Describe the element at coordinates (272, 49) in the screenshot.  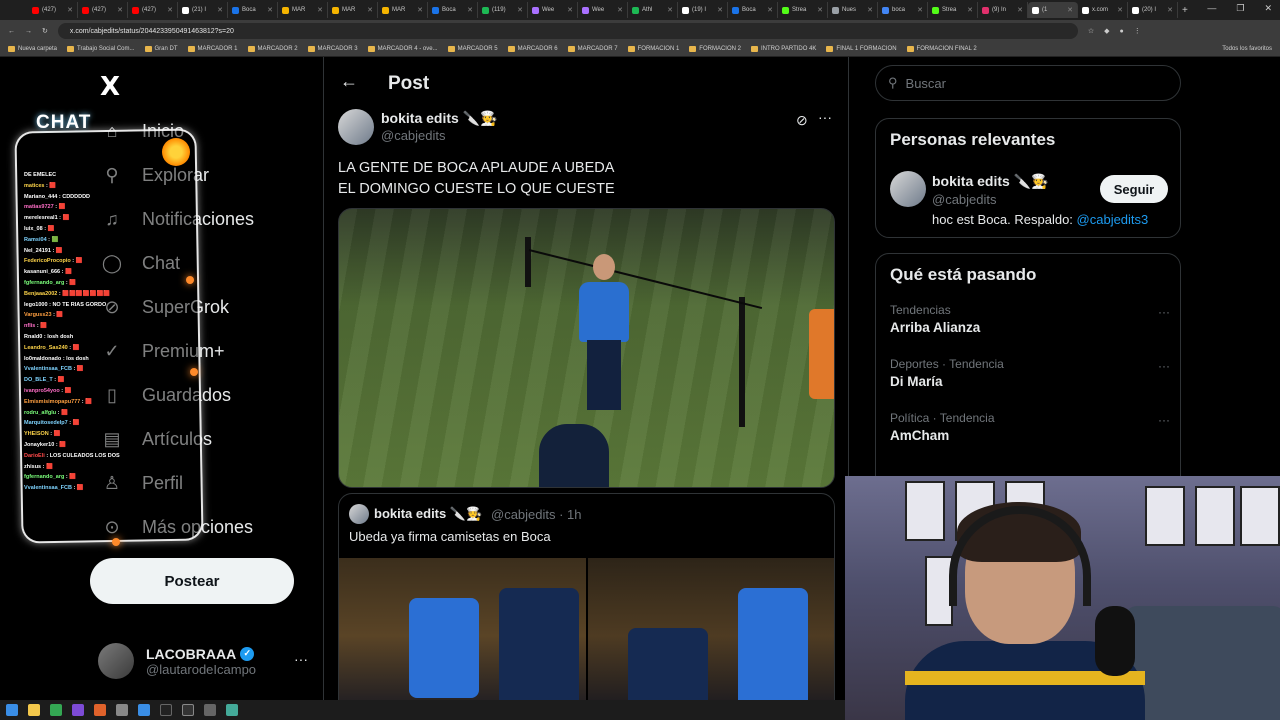
I see `bookmark-item: MARCADOR 2` at that location.